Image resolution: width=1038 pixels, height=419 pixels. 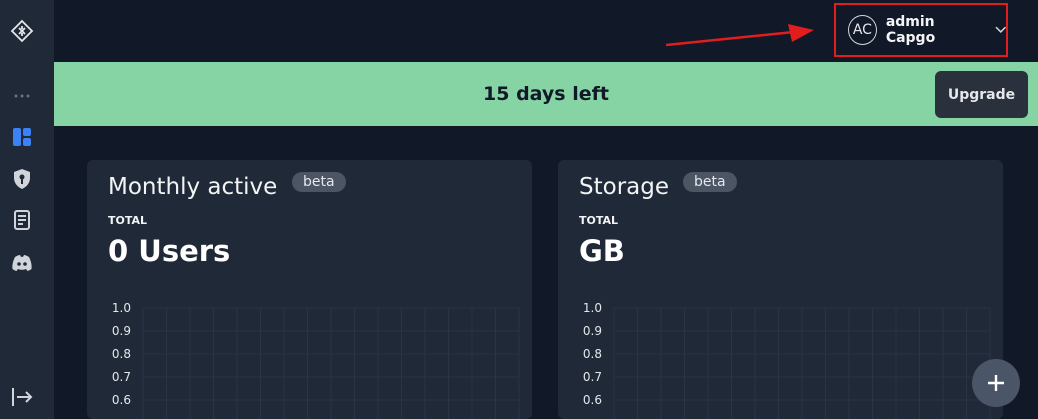 What do you see at coordinates (22, 263) in the screenshot?
I see `discord-icon` at bounding box center [22, 263].